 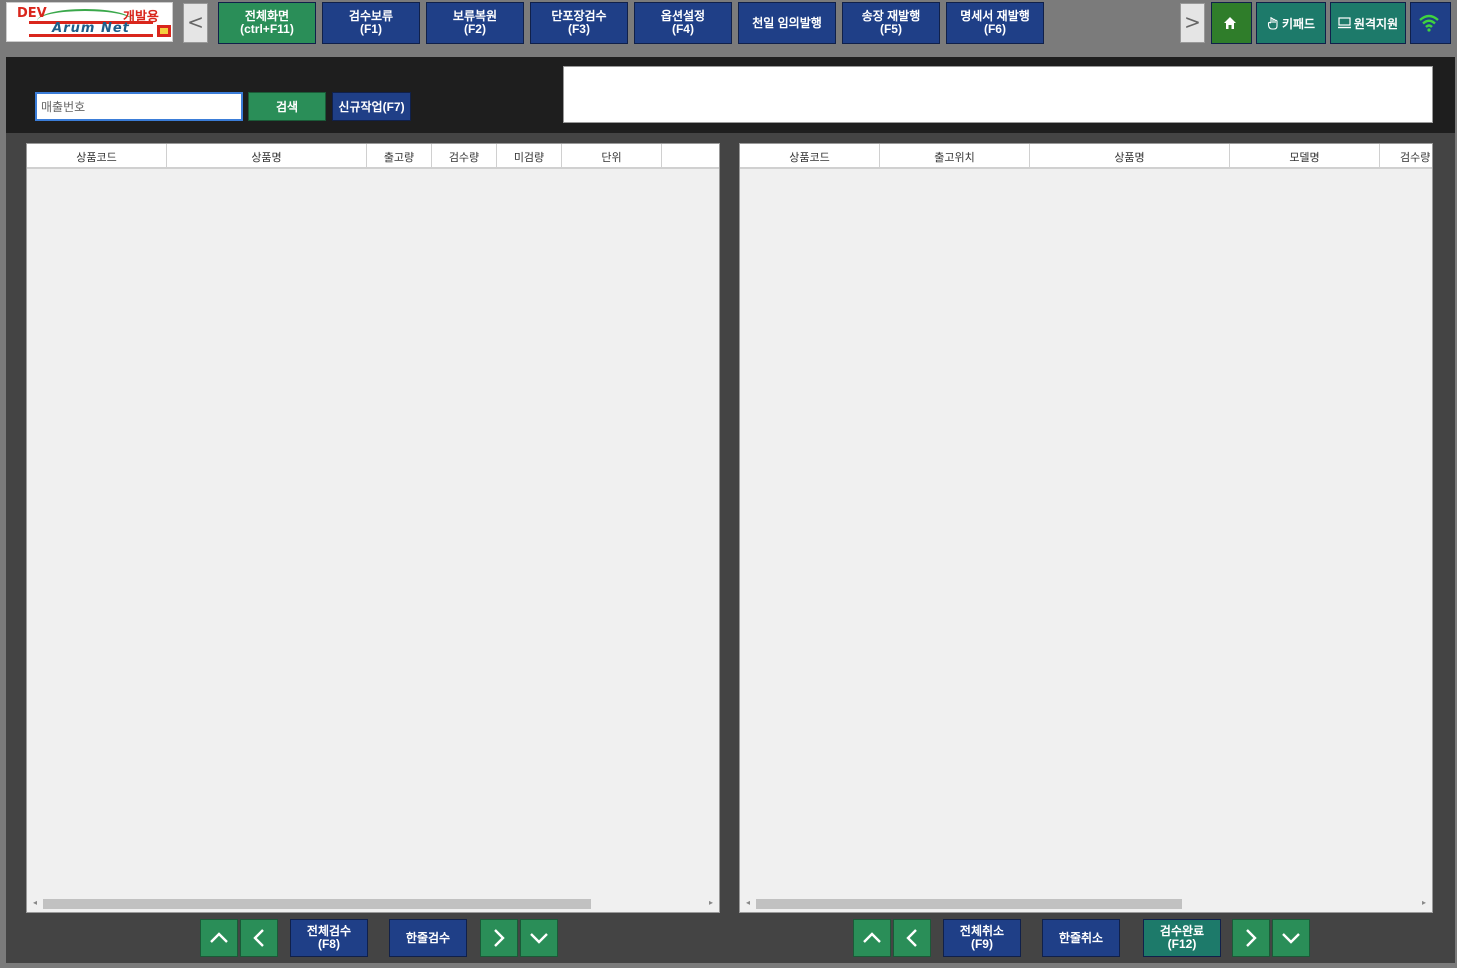 What do you see at coordinates (1344, 23) in the screenshot?
I see `monitor-icon` at bounding box center [1344, 23].